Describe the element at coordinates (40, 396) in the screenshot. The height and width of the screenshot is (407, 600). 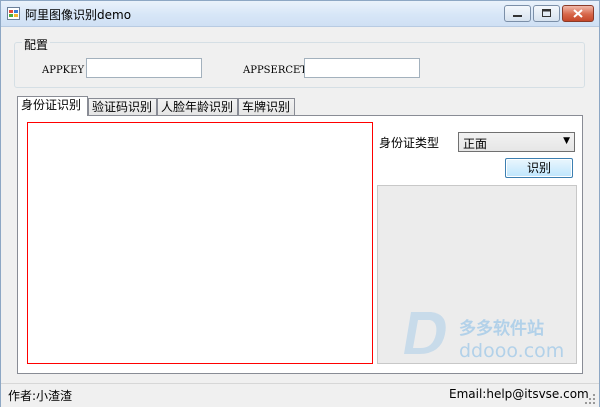
I see `author-text: 作者:小渣渣` at that location.